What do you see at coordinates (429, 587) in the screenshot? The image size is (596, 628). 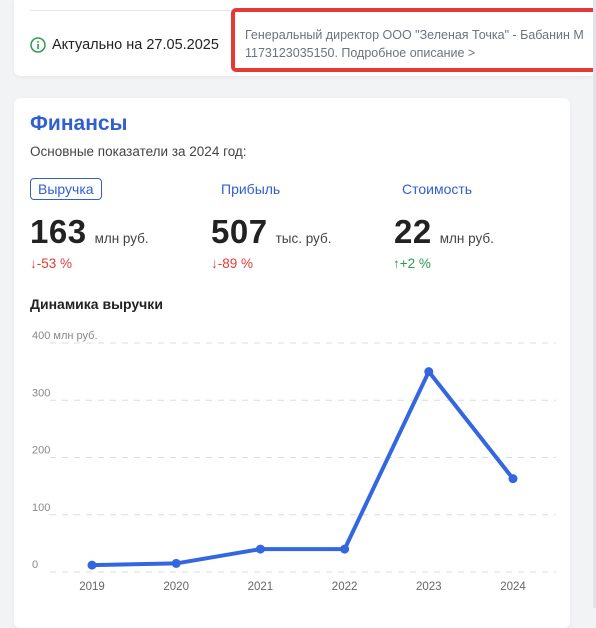 I see `x-tick-label: 2023` at bounding box center [429, 587].